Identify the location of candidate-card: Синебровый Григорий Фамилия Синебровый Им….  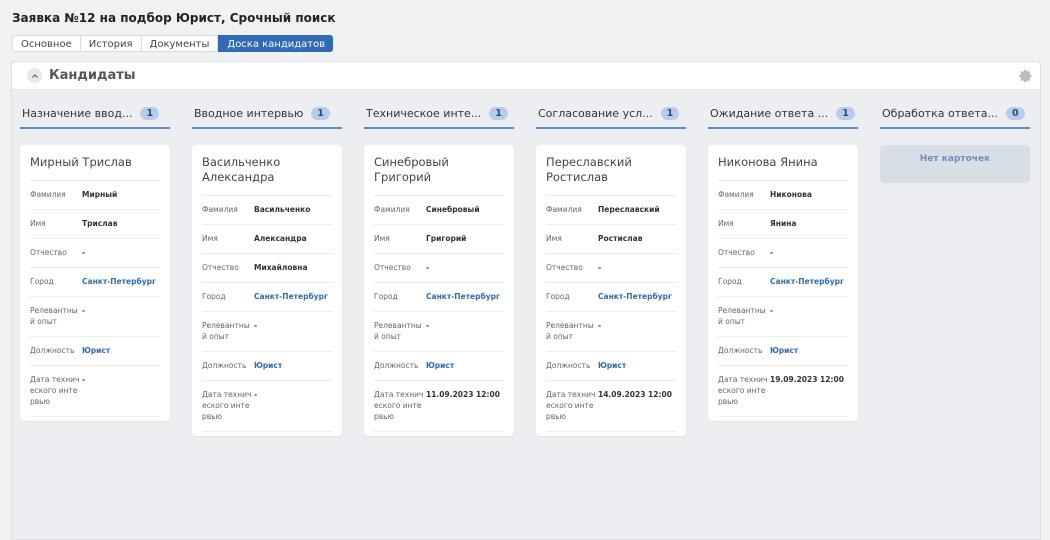
(439, 290).